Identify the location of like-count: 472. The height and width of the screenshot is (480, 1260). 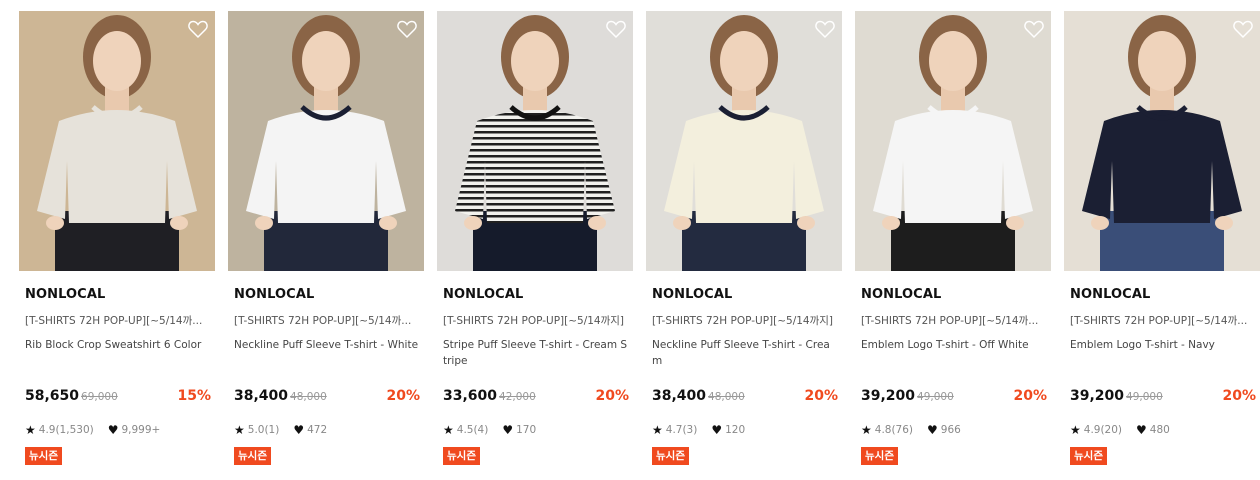
(317, 430).